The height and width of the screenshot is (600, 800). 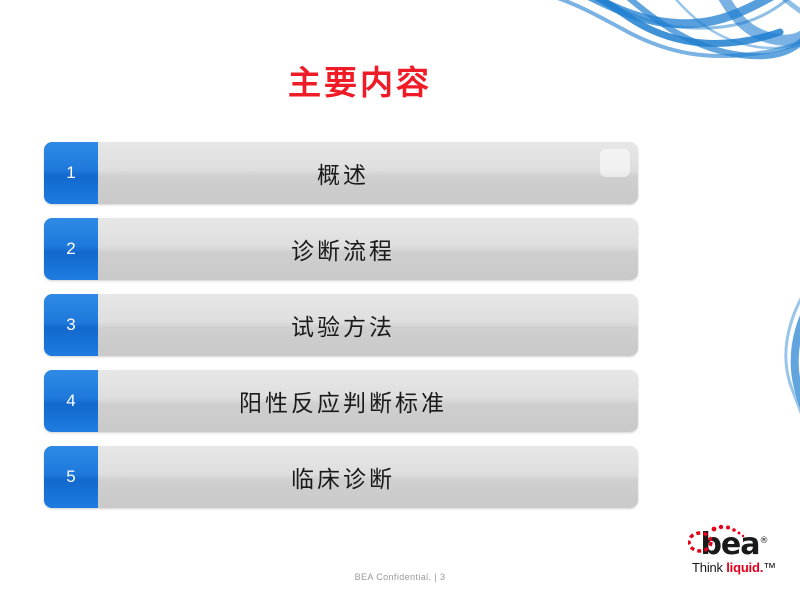 What do you see at coordinates (615, 163) in the screenshot?
I see `highlight-gloss` at bounding box center [615, 163].